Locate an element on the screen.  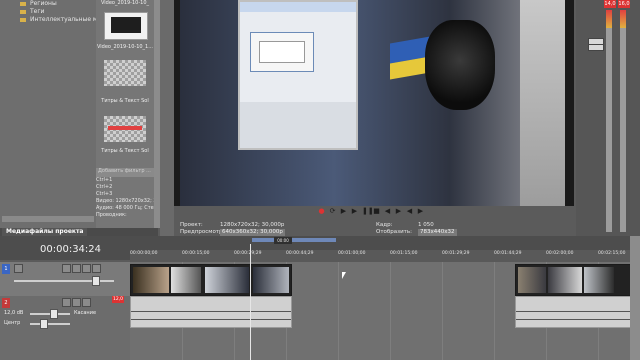
tree-item-label: Теги is located at coordinates (37, 11).